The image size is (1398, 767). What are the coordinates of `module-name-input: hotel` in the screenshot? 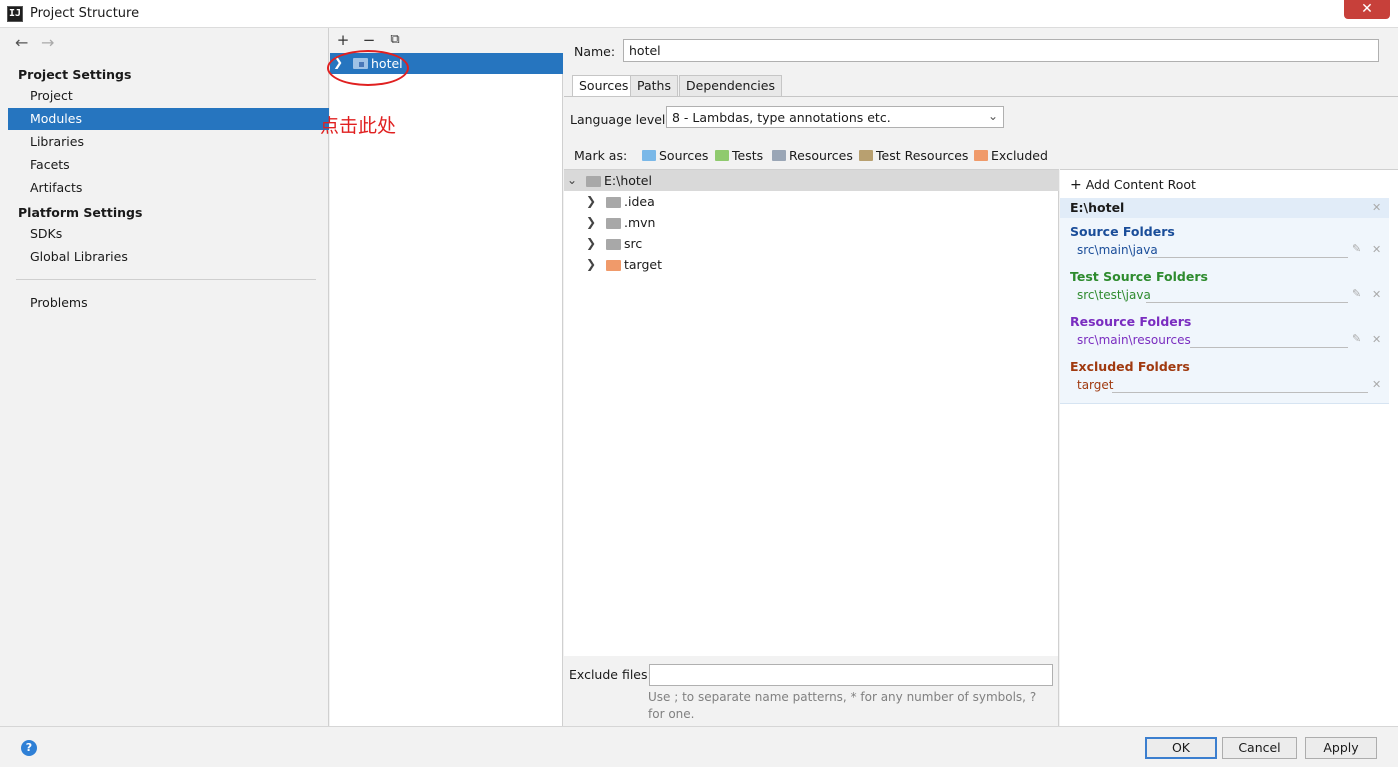 It's located at (1001, 50).